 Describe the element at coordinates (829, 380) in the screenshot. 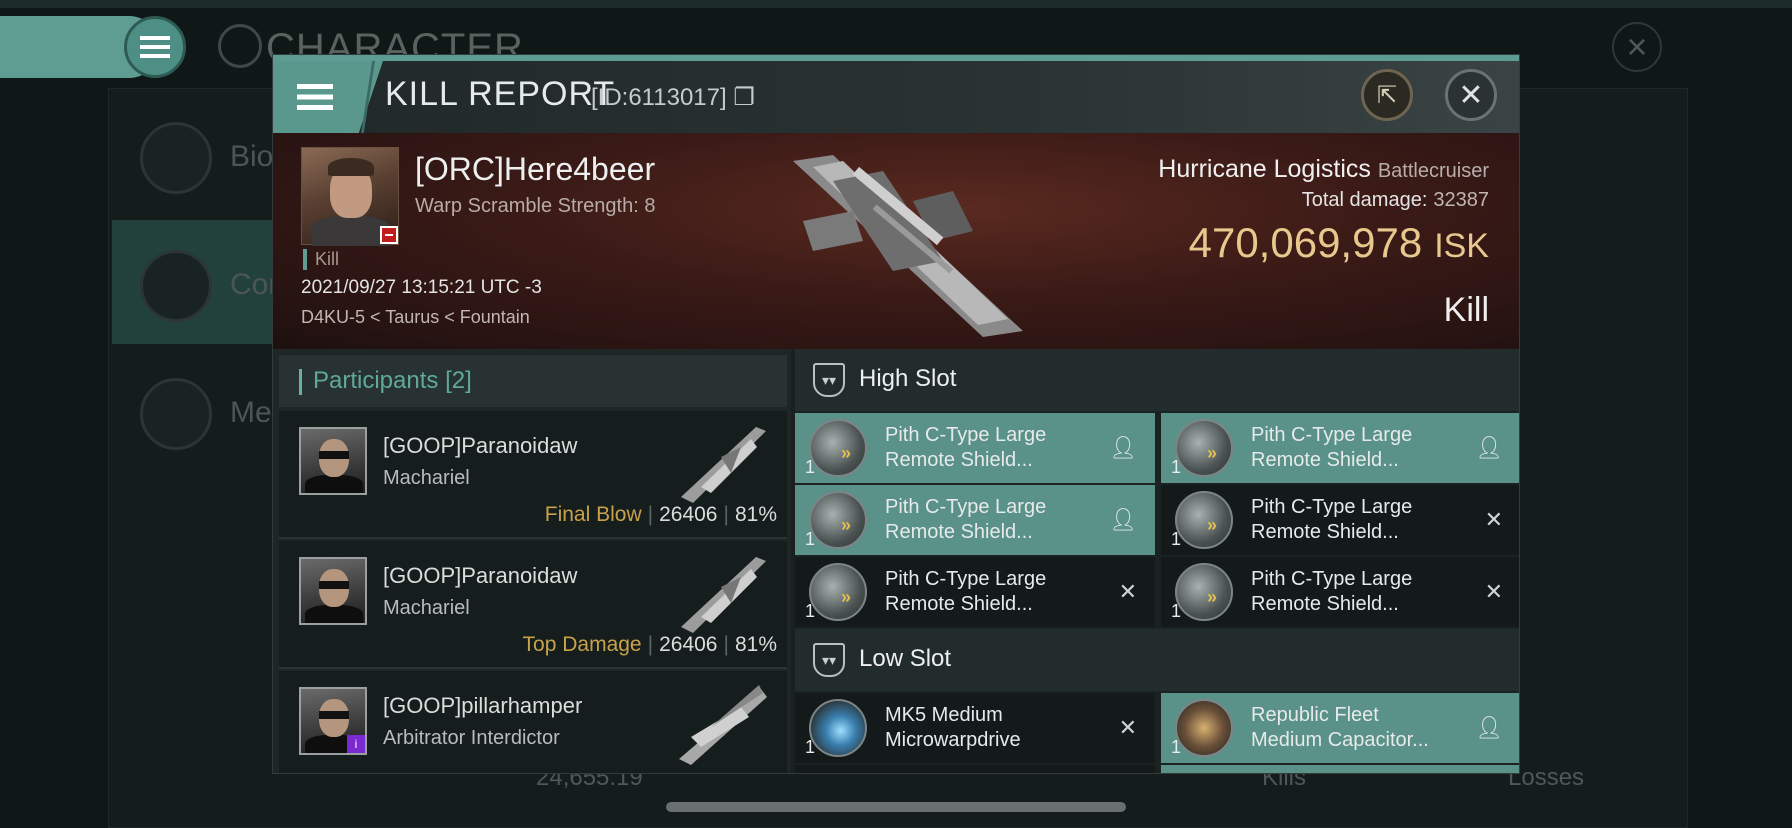

I see `high-slot-icon: ▾▾` at that location.